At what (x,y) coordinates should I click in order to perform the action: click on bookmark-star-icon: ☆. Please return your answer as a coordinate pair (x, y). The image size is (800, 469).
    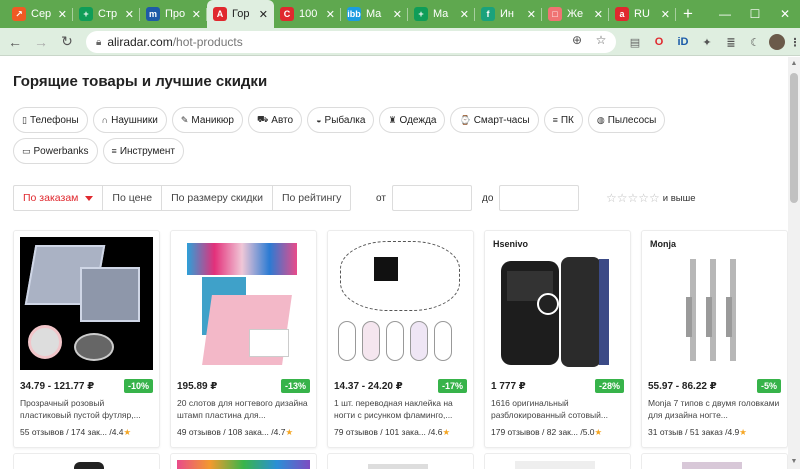
    Looking at the image, I should click on (601, 40).